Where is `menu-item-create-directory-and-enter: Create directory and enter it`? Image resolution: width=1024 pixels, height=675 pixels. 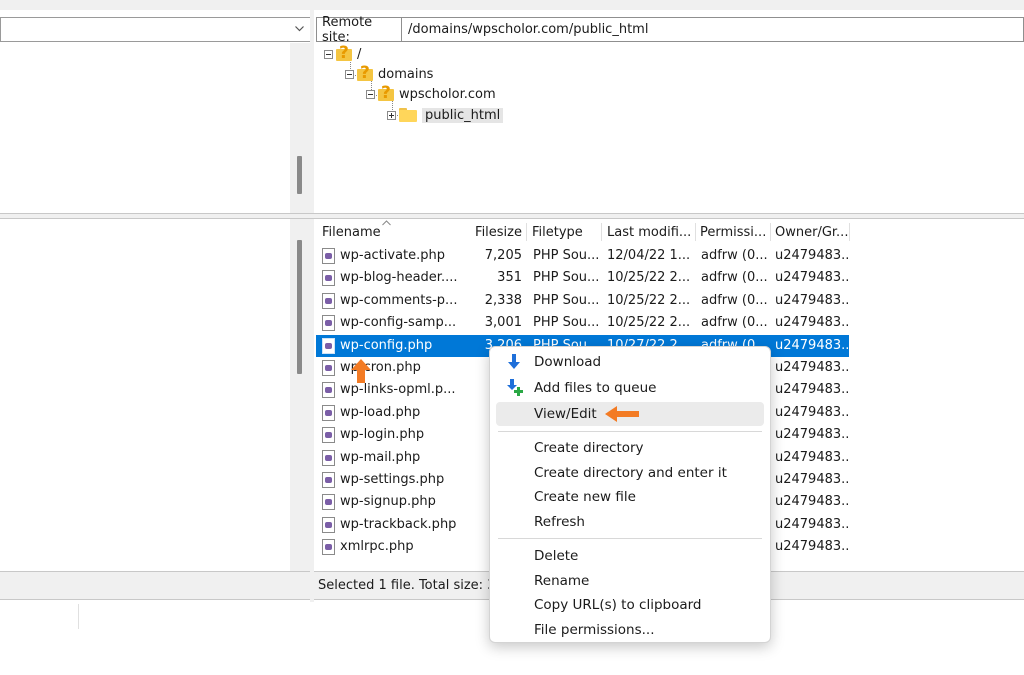
menu-item-create-directory-and-enter: Create directory and enter it is located at coordinates (630, 473).